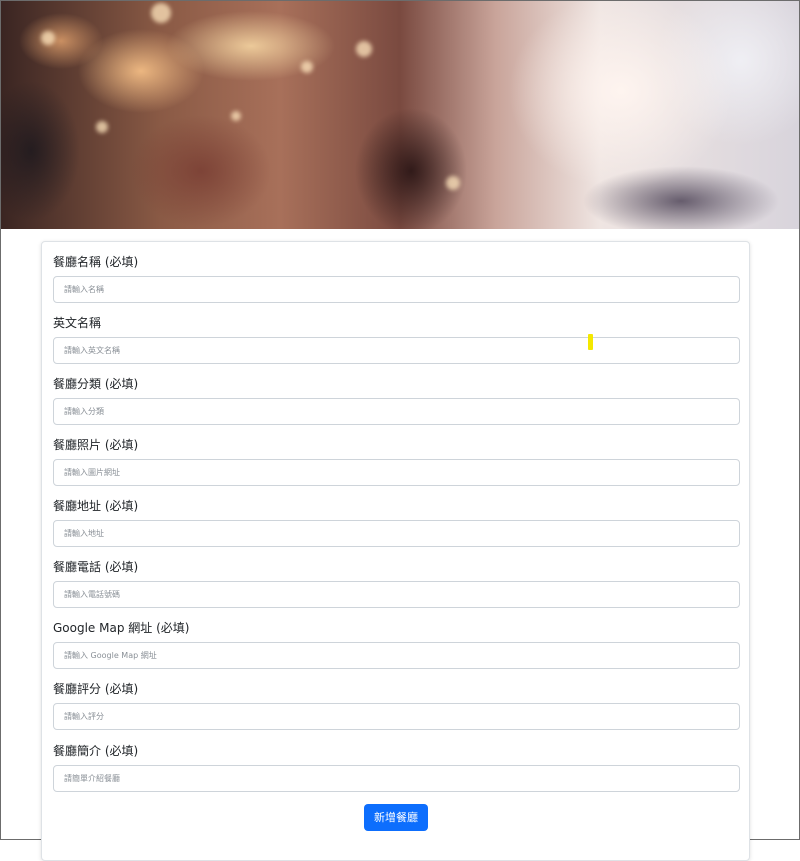 Image resolution: width=800 pixels, height=861 pixels. I want to click on field-location: 餐廳地址 (必填), so click(396, 523).